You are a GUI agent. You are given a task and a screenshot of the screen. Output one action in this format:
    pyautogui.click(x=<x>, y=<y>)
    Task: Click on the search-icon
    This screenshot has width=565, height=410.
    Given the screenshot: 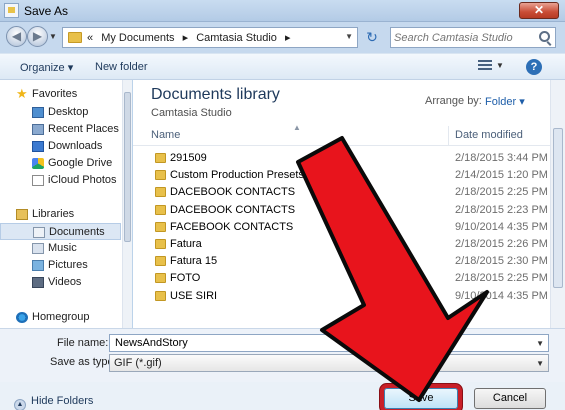 What is the action you would take?
    pyautogui.click(x=544, y=36)
    